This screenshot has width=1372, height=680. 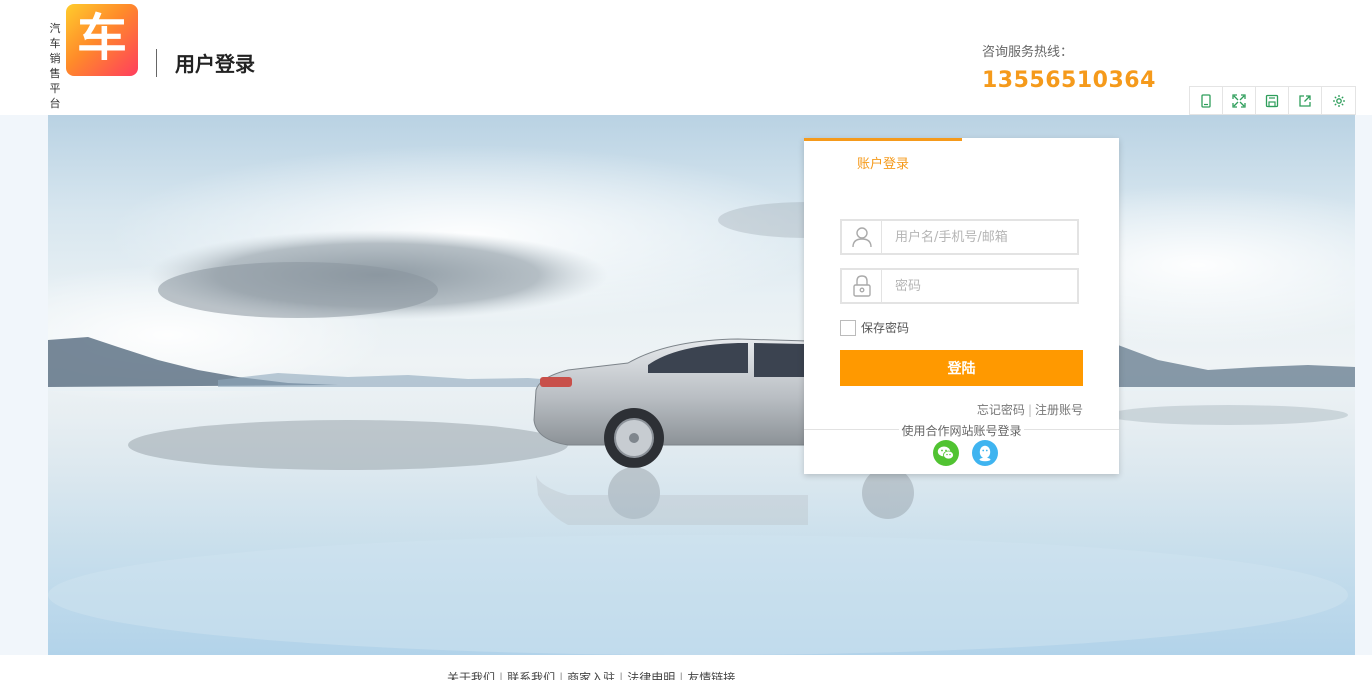 I want to click on car-logo: 车, so click(x=102, y=40).